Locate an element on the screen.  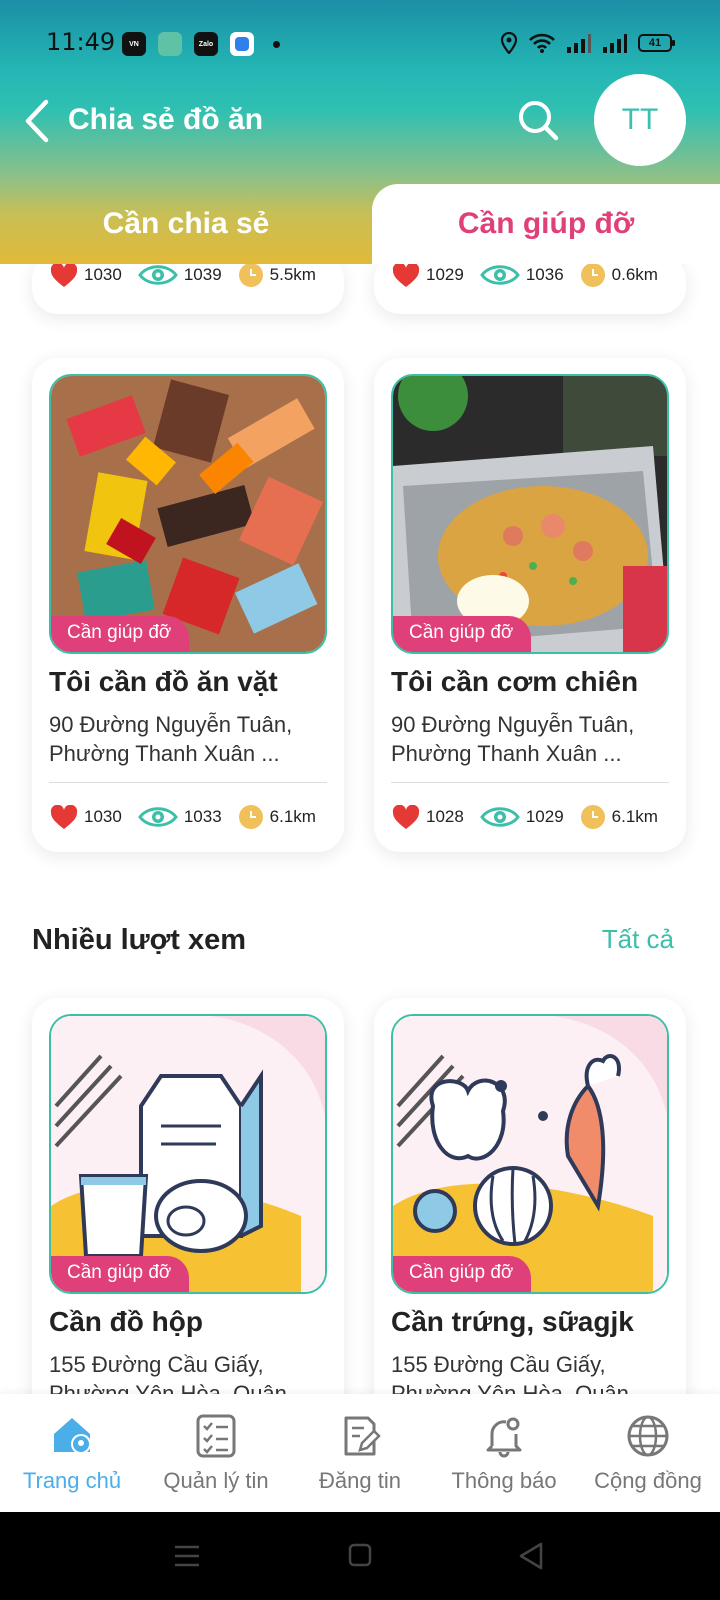
post-title: Tôi cần đồ ăn vặt is located at coordinates (163, 681).